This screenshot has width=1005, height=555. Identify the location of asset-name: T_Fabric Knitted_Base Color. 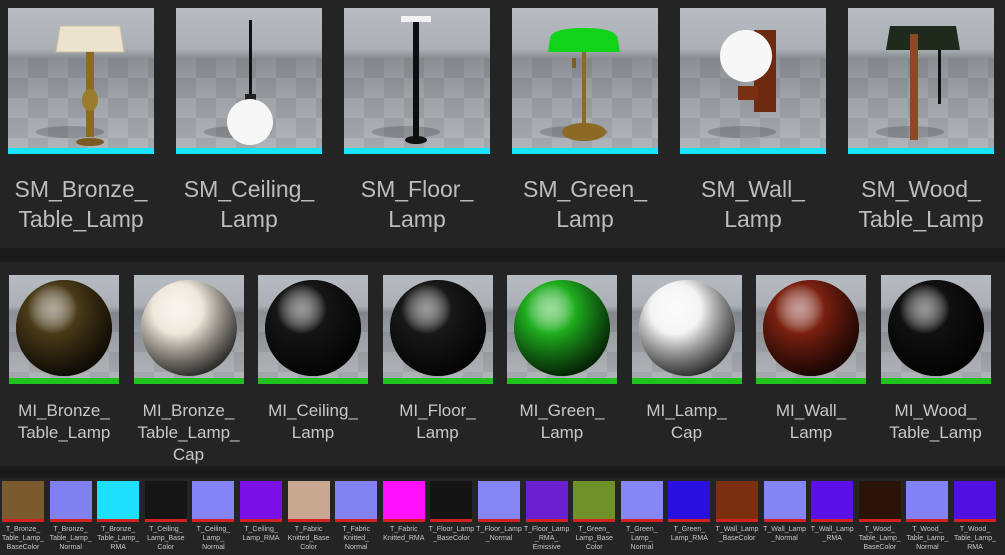
(308, 538).